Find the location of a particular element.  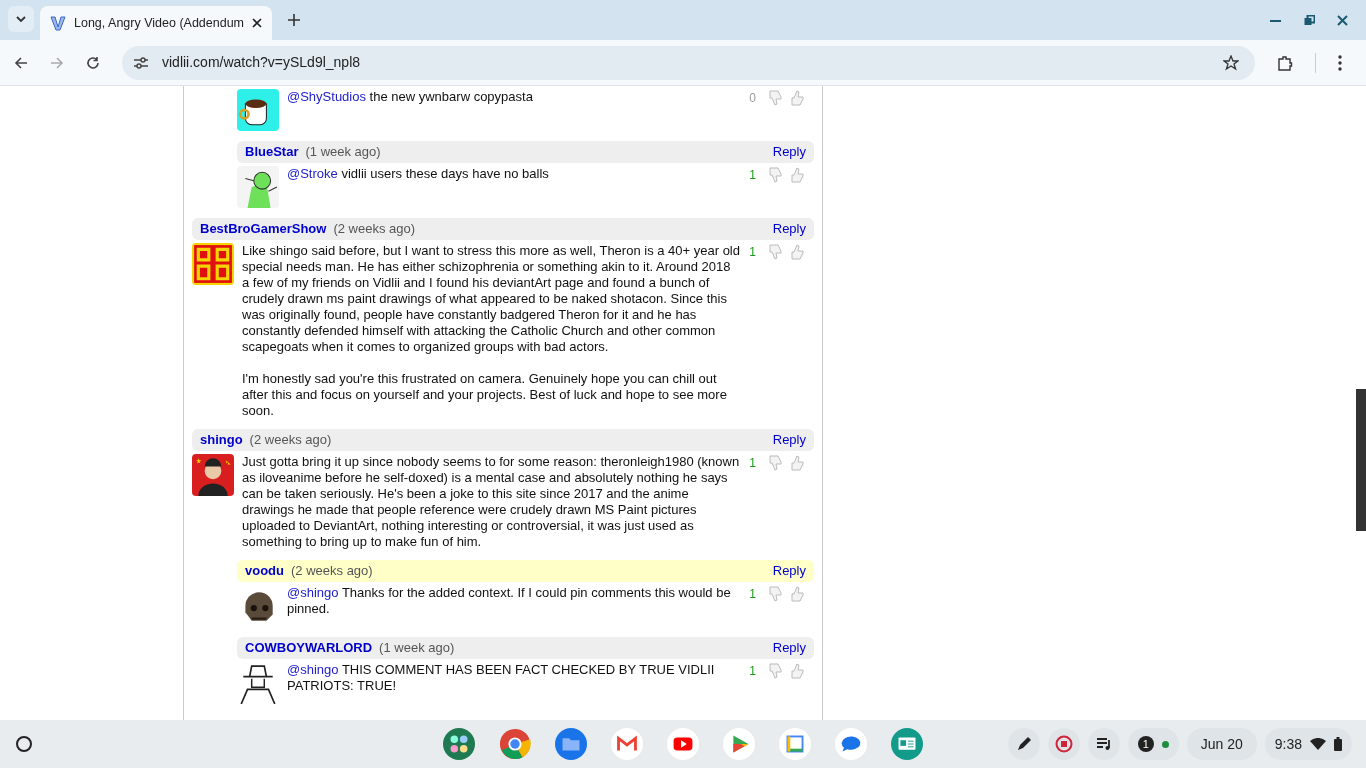

username-link: BestBroGamerShow is located at coordinates (263, 229).